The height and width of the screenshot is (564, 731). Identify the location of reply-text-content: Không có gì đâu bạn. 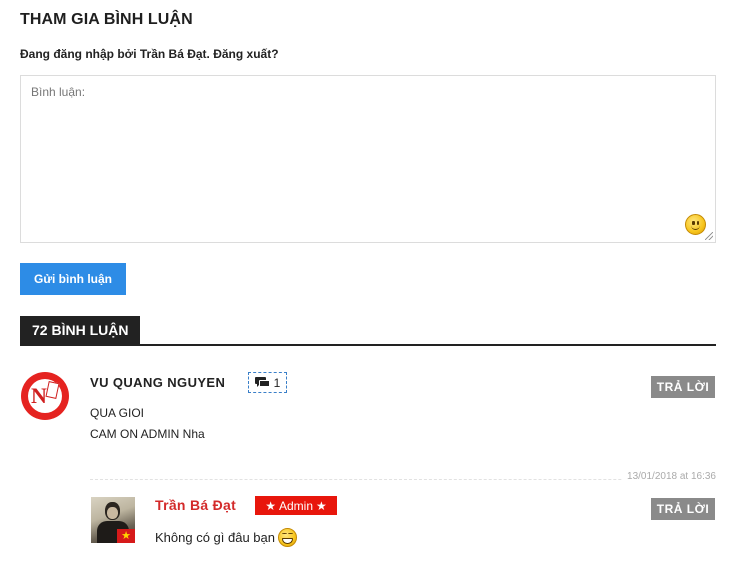
(215, 537).